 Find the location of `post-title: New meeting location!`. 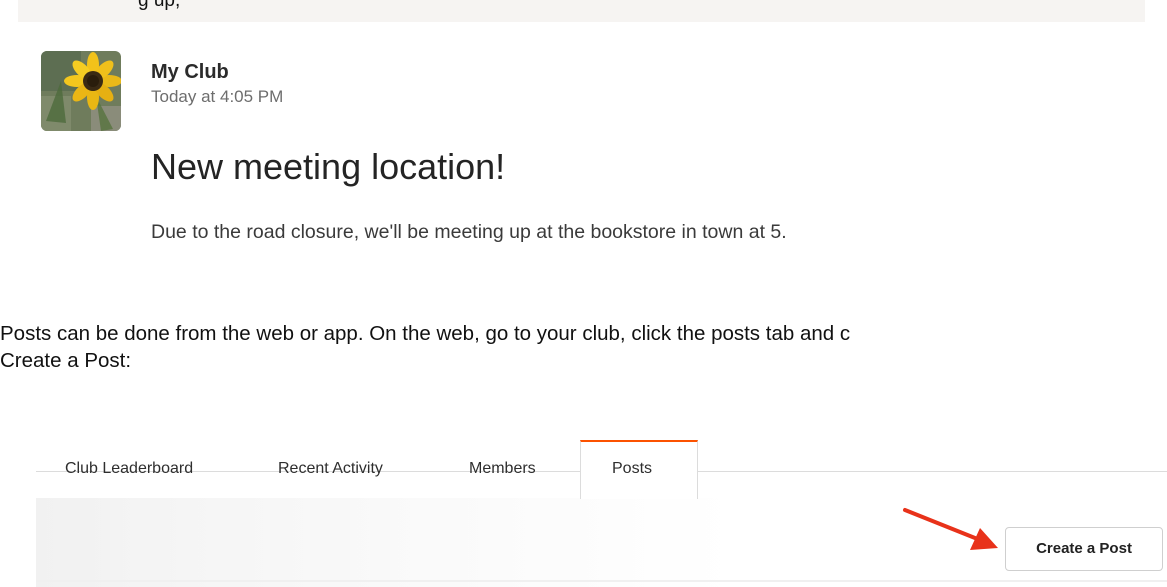

post-title: New meeting location! is located at coordinates (328, 166).